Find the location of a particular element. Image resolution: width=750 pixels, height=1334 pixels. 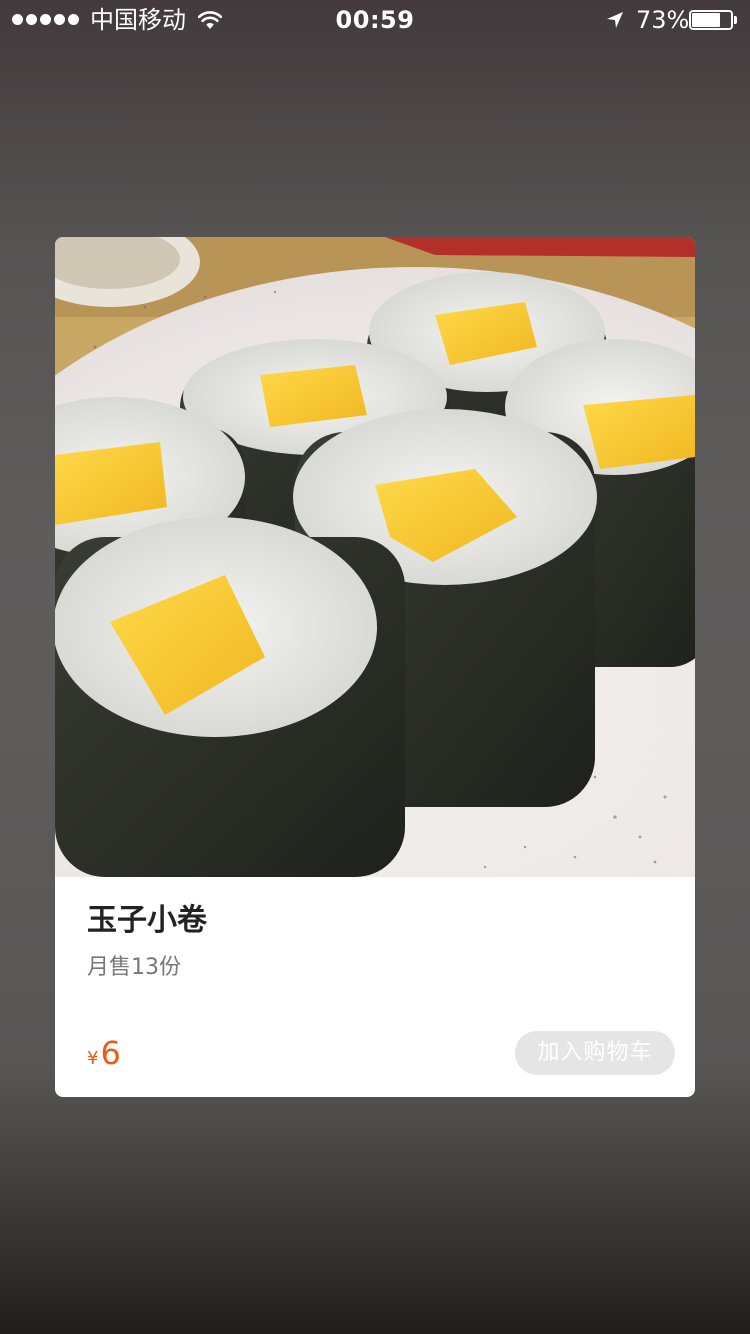

battery-level-fill is located at coordinates (706, 20).